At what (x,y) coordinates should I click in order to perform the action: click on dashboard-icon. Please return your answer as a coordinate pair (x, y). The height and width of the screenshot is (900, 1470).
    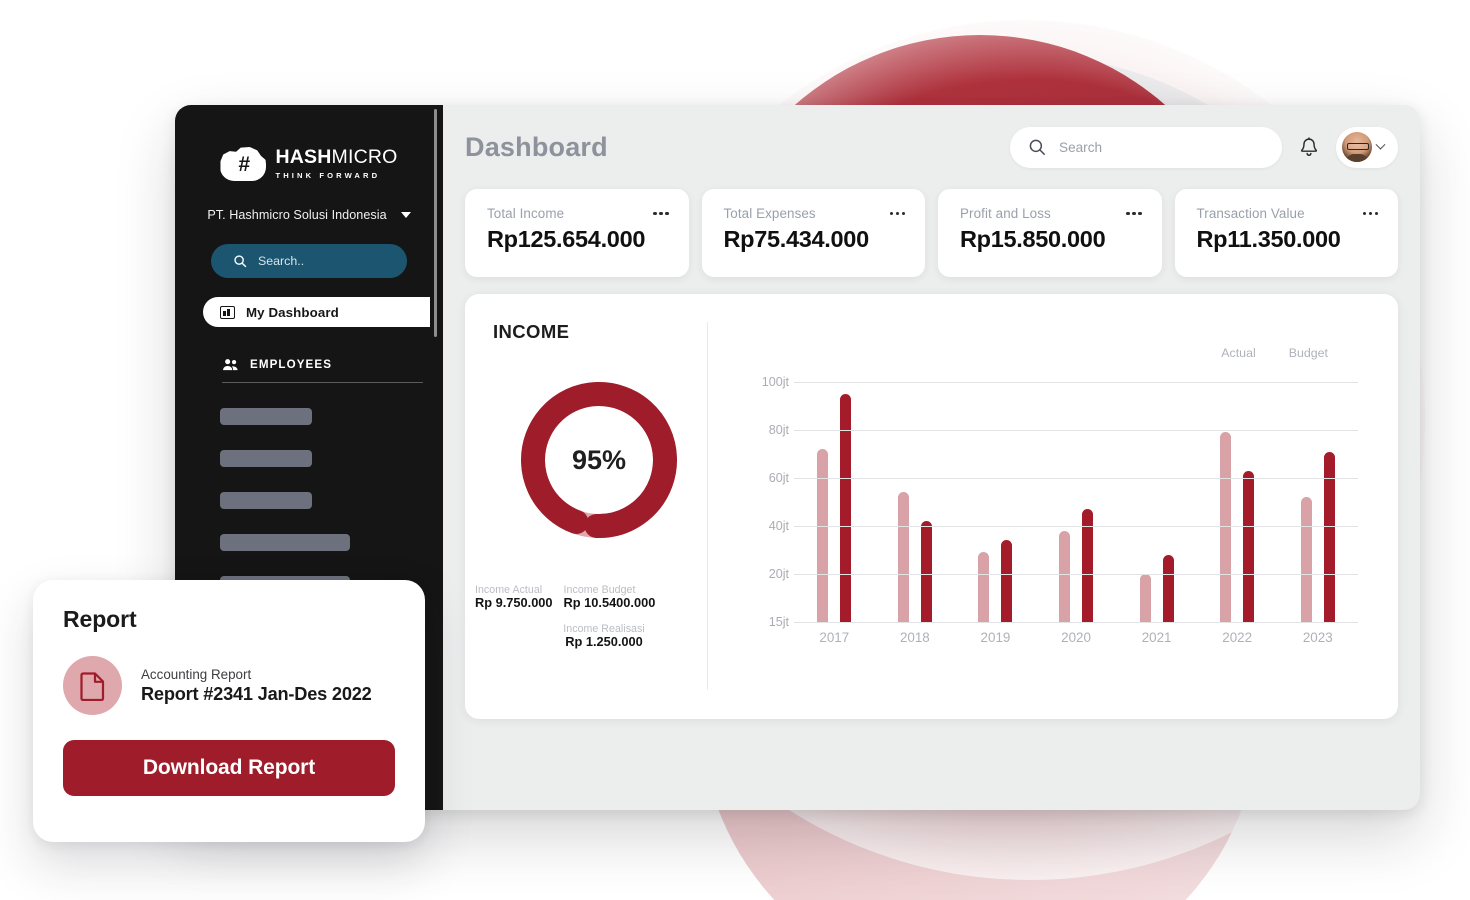
    Looking at the image, I should click on (227, 312).